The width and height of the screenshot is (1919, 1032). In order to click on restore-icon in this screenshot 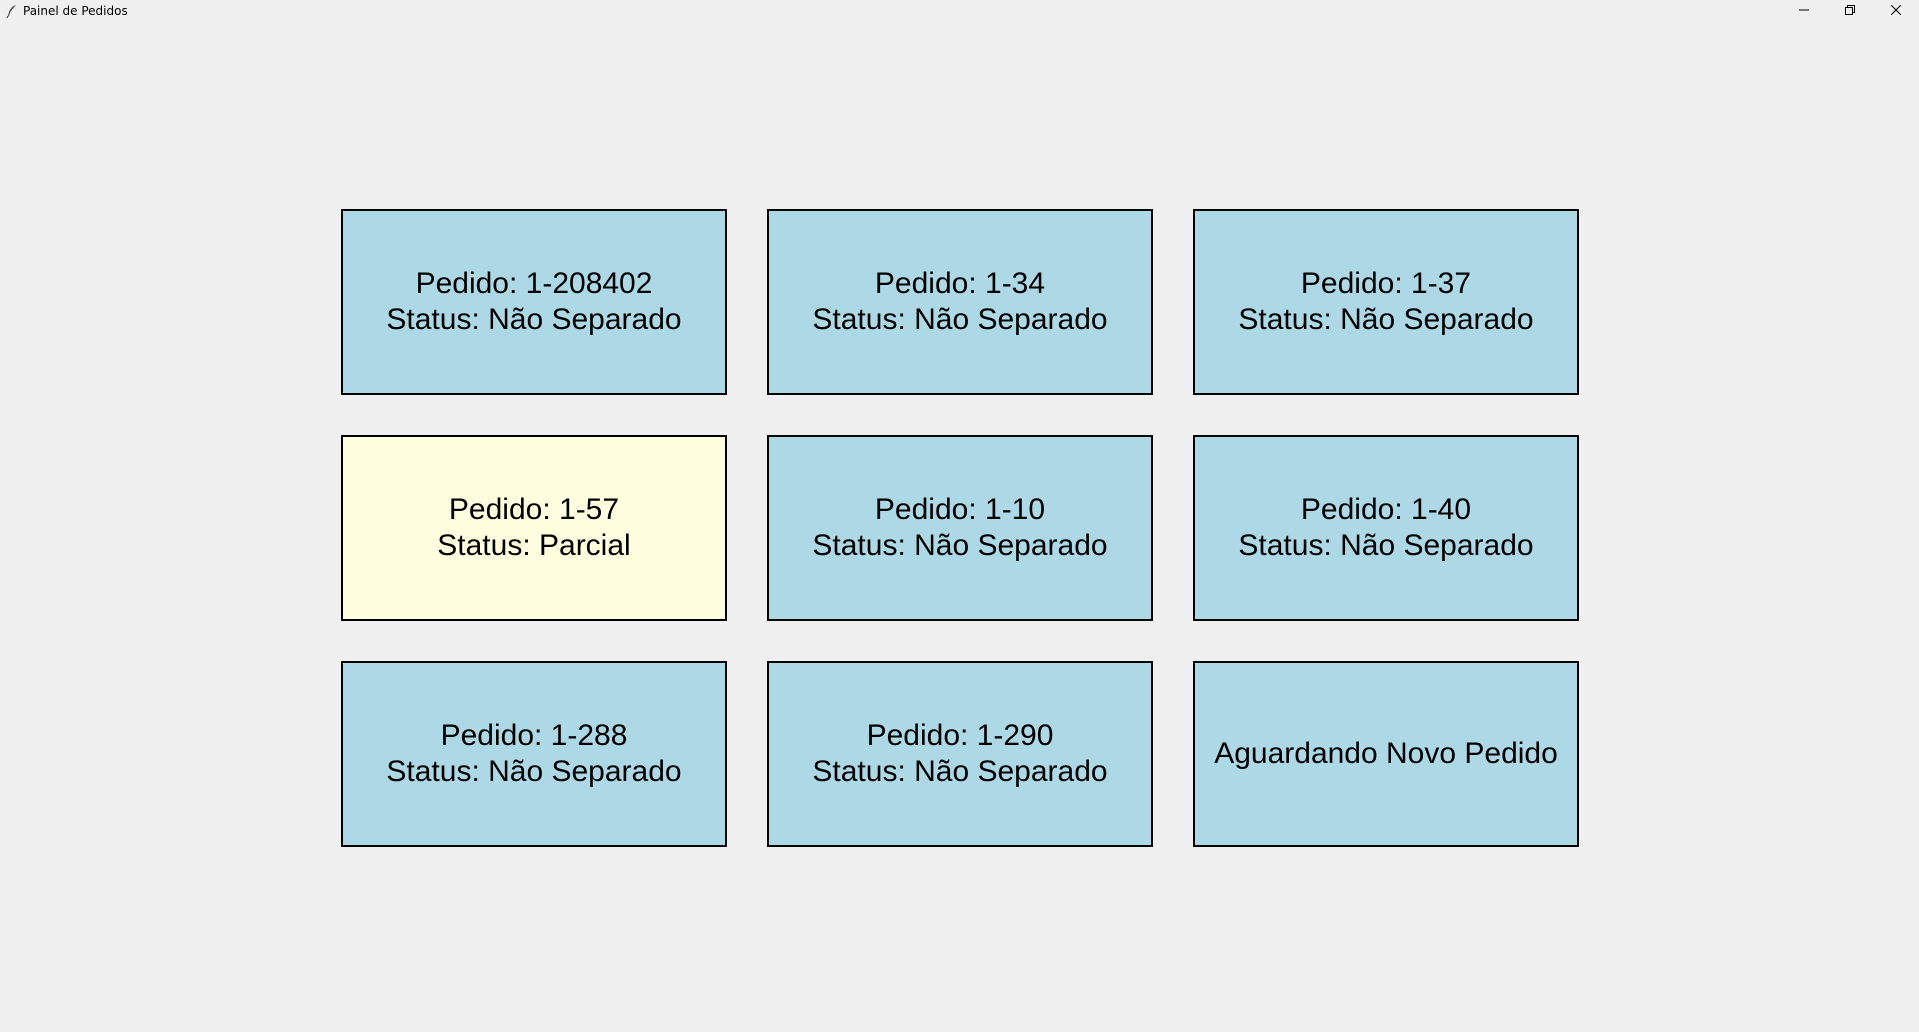, I will do `click(1850, 11)`.